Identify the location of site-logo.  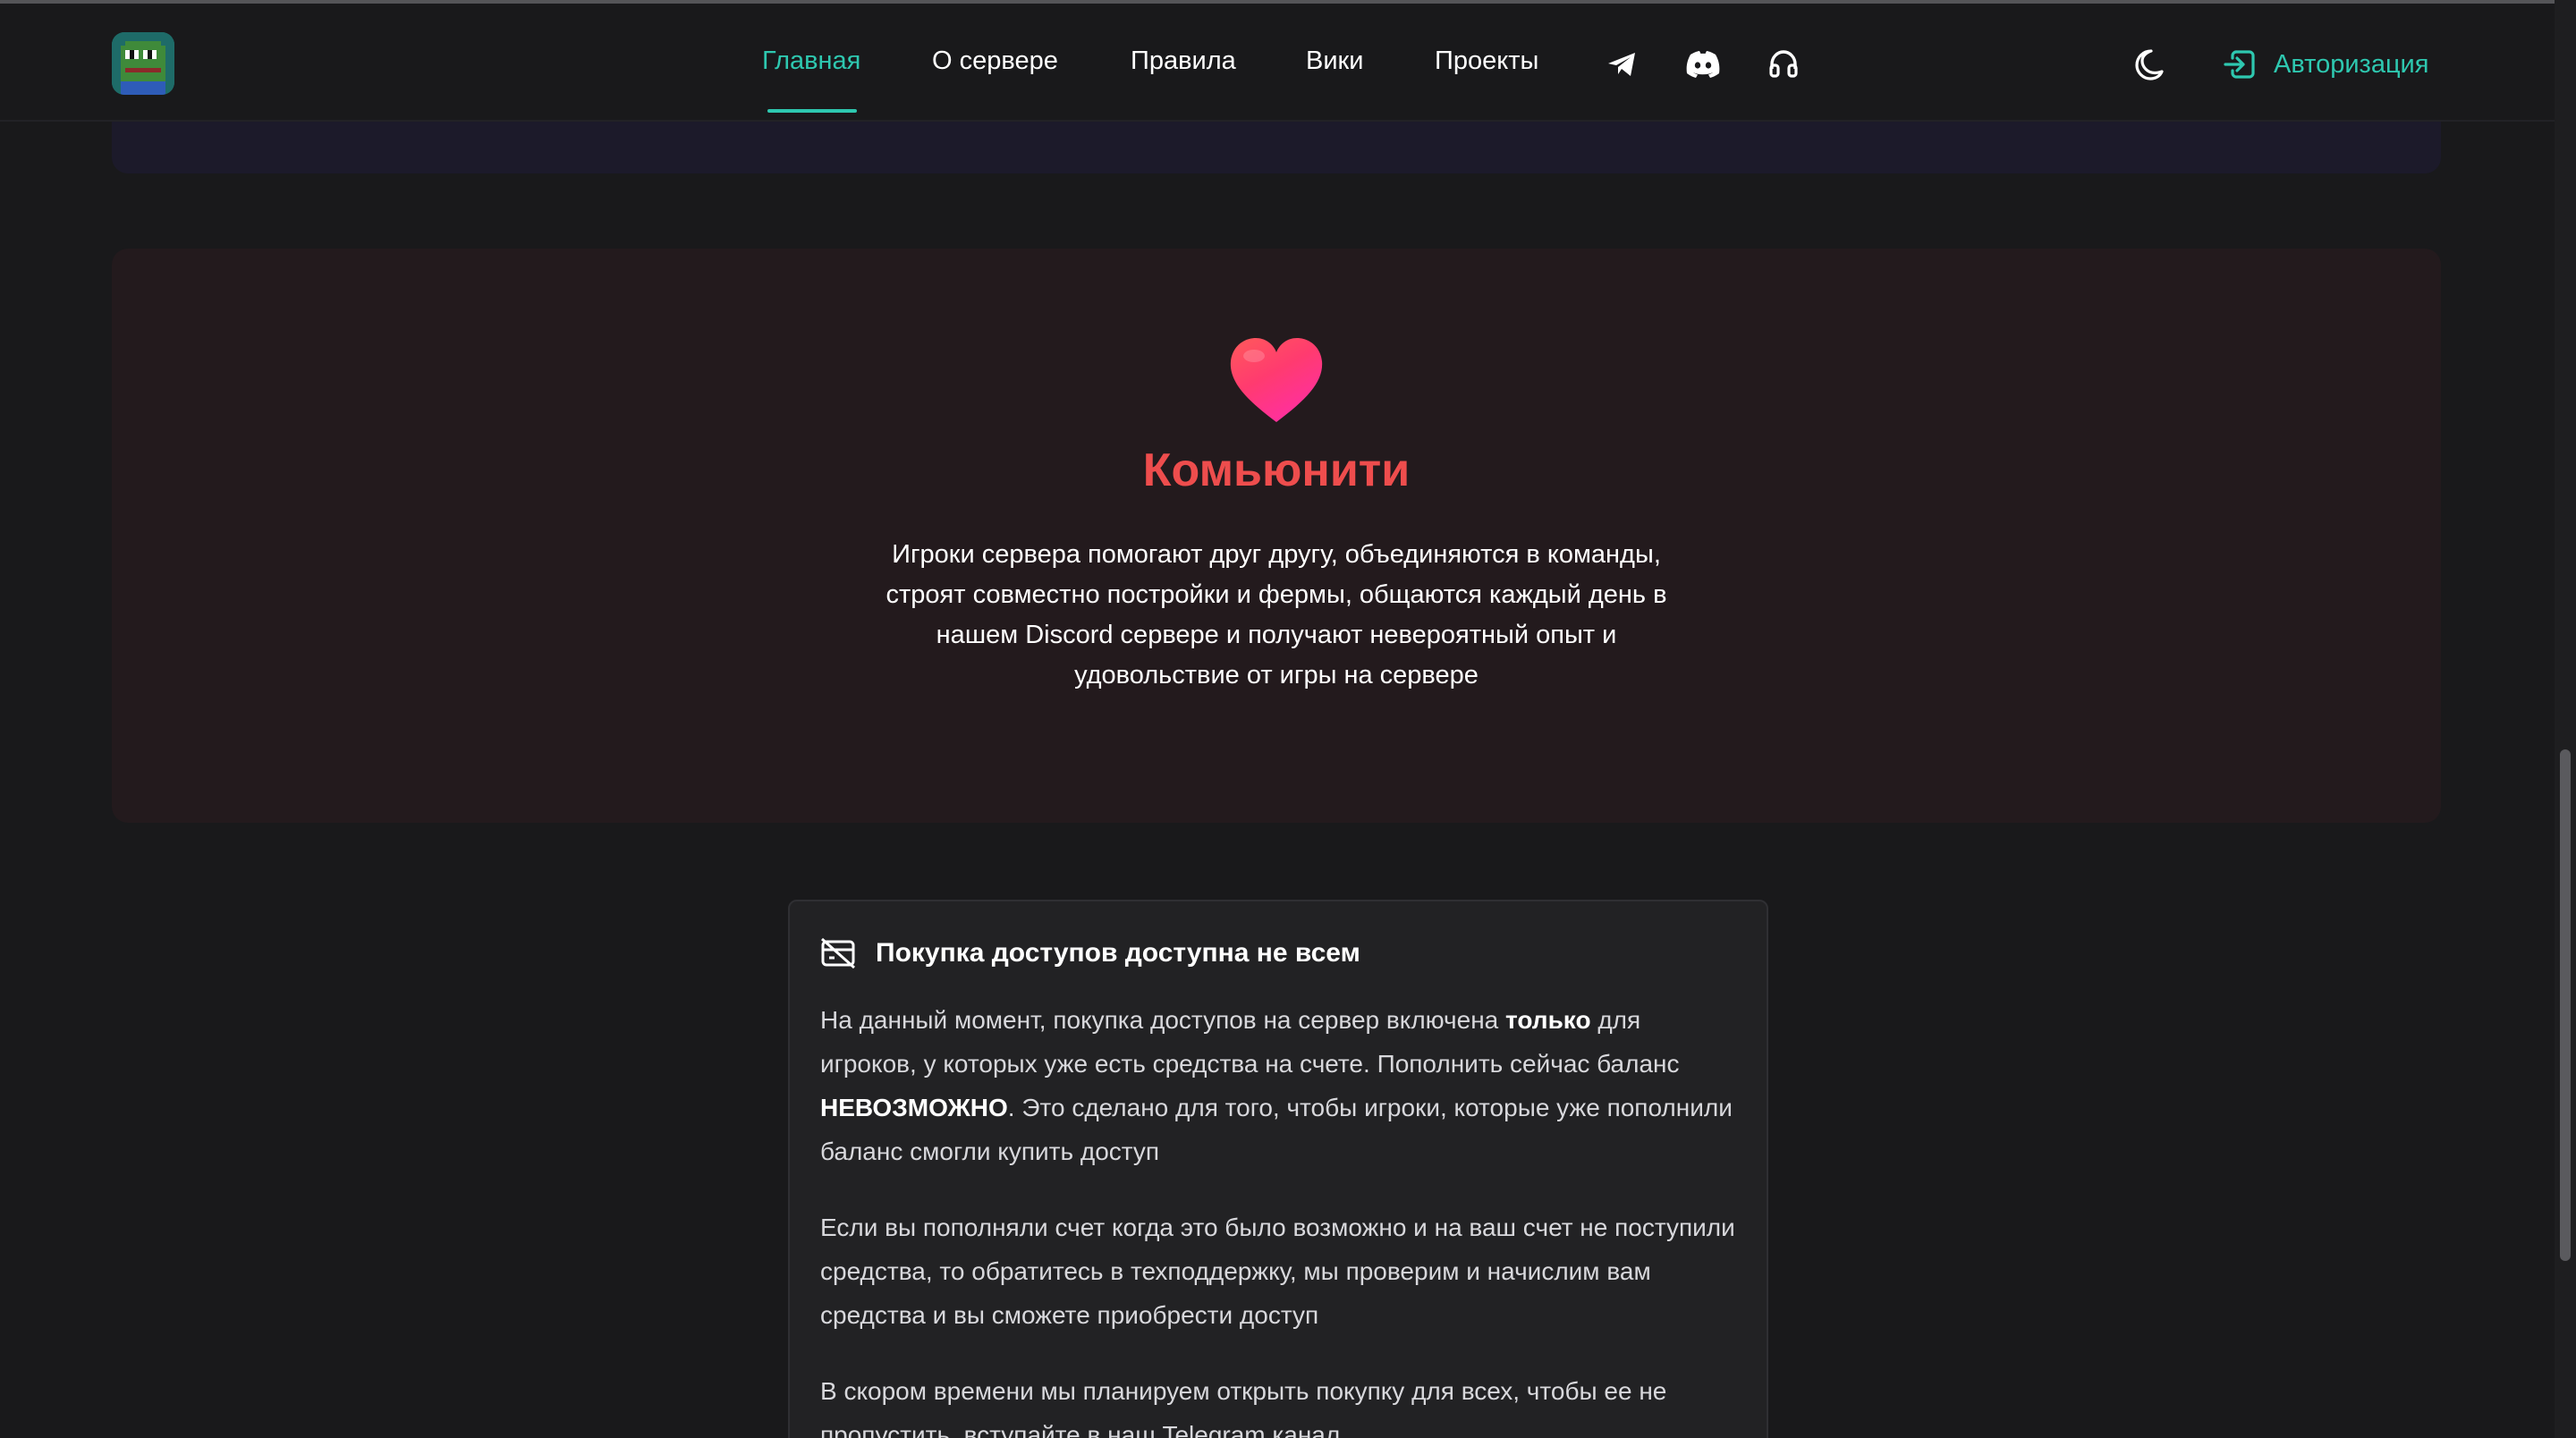
(143, 63).